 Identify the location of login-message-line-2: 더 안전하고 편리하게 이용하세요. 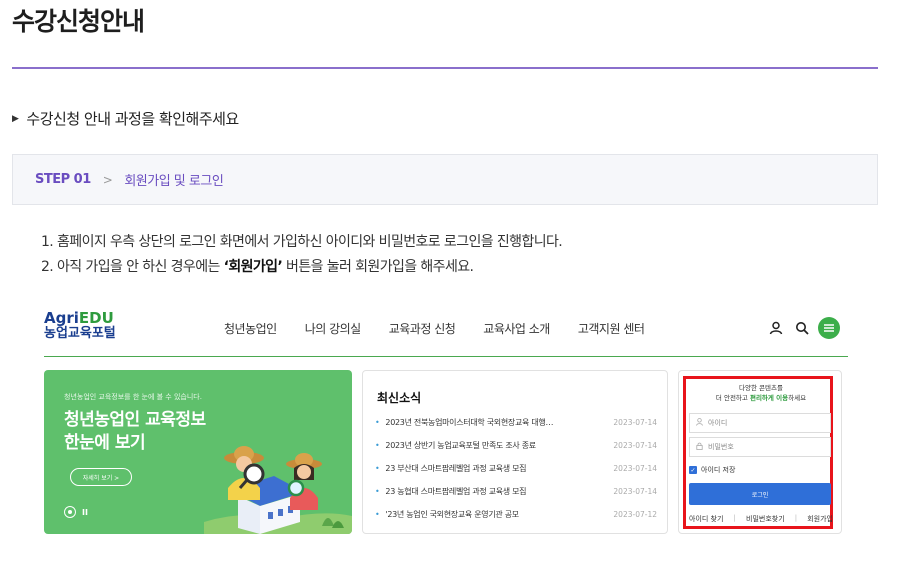
(761, 398).